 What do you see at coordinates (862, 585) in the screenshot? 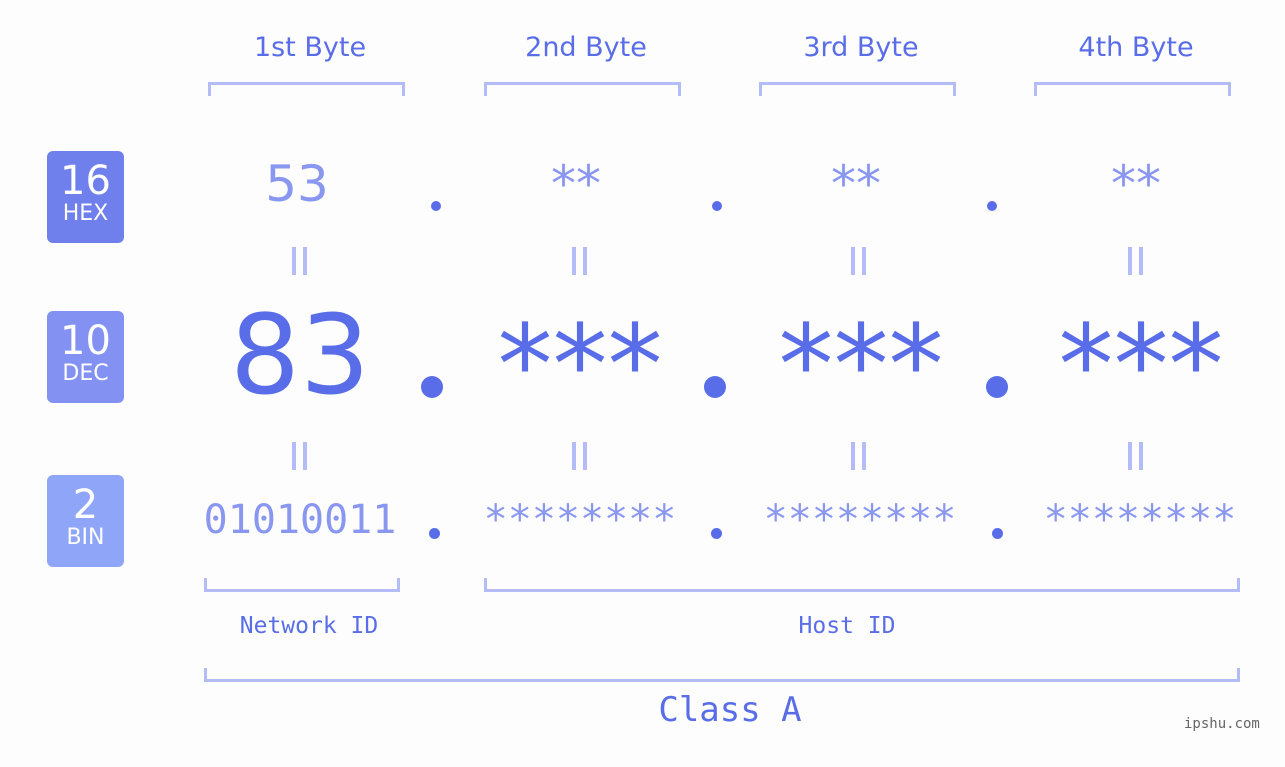
I see `host-id-bracket` at bounding box center [862, 585].